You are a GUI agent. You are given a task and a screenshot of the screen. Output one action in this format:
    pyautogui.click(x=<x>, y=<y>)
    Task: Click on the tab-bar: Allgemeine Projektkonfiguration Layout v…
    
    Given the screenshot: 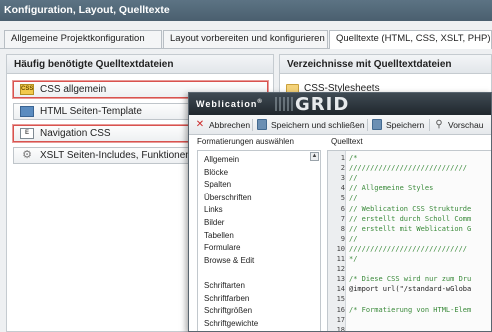 What is the action you would take?
    pyautogui.click(x=246, y=35)
    